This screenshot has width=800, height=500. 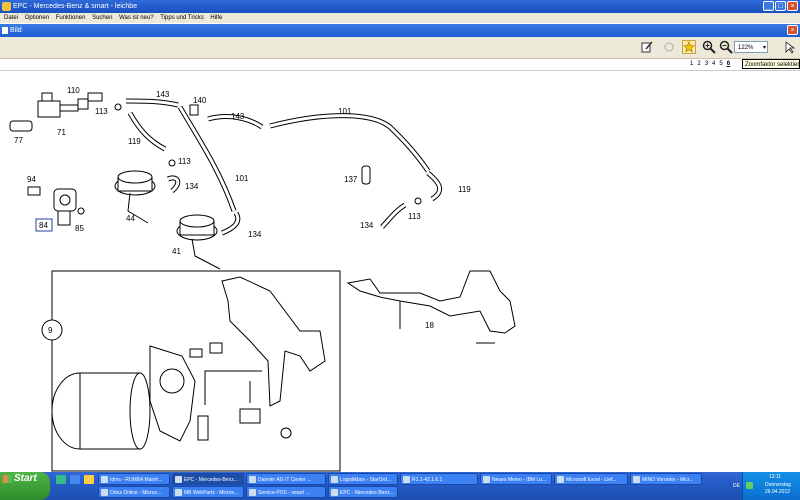 What do you see at coordinates (61, 132) in the screenshot?
I see `label-71: 71` at bounding box center [61, 132].